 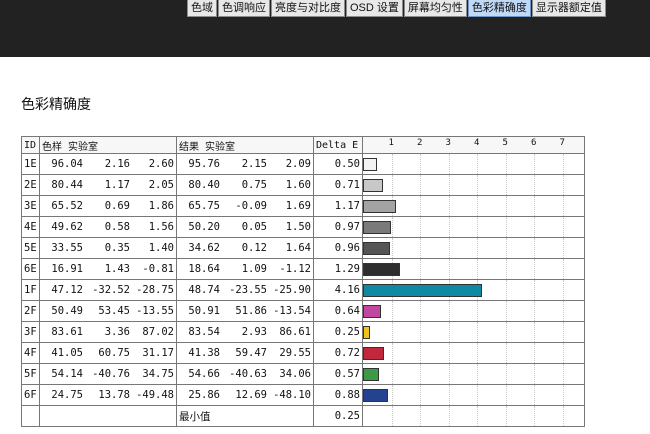 What do you see at coordinates (30, 227) in the screenshot?
I see `row-id: 4E` at bounding box center [30, 227].